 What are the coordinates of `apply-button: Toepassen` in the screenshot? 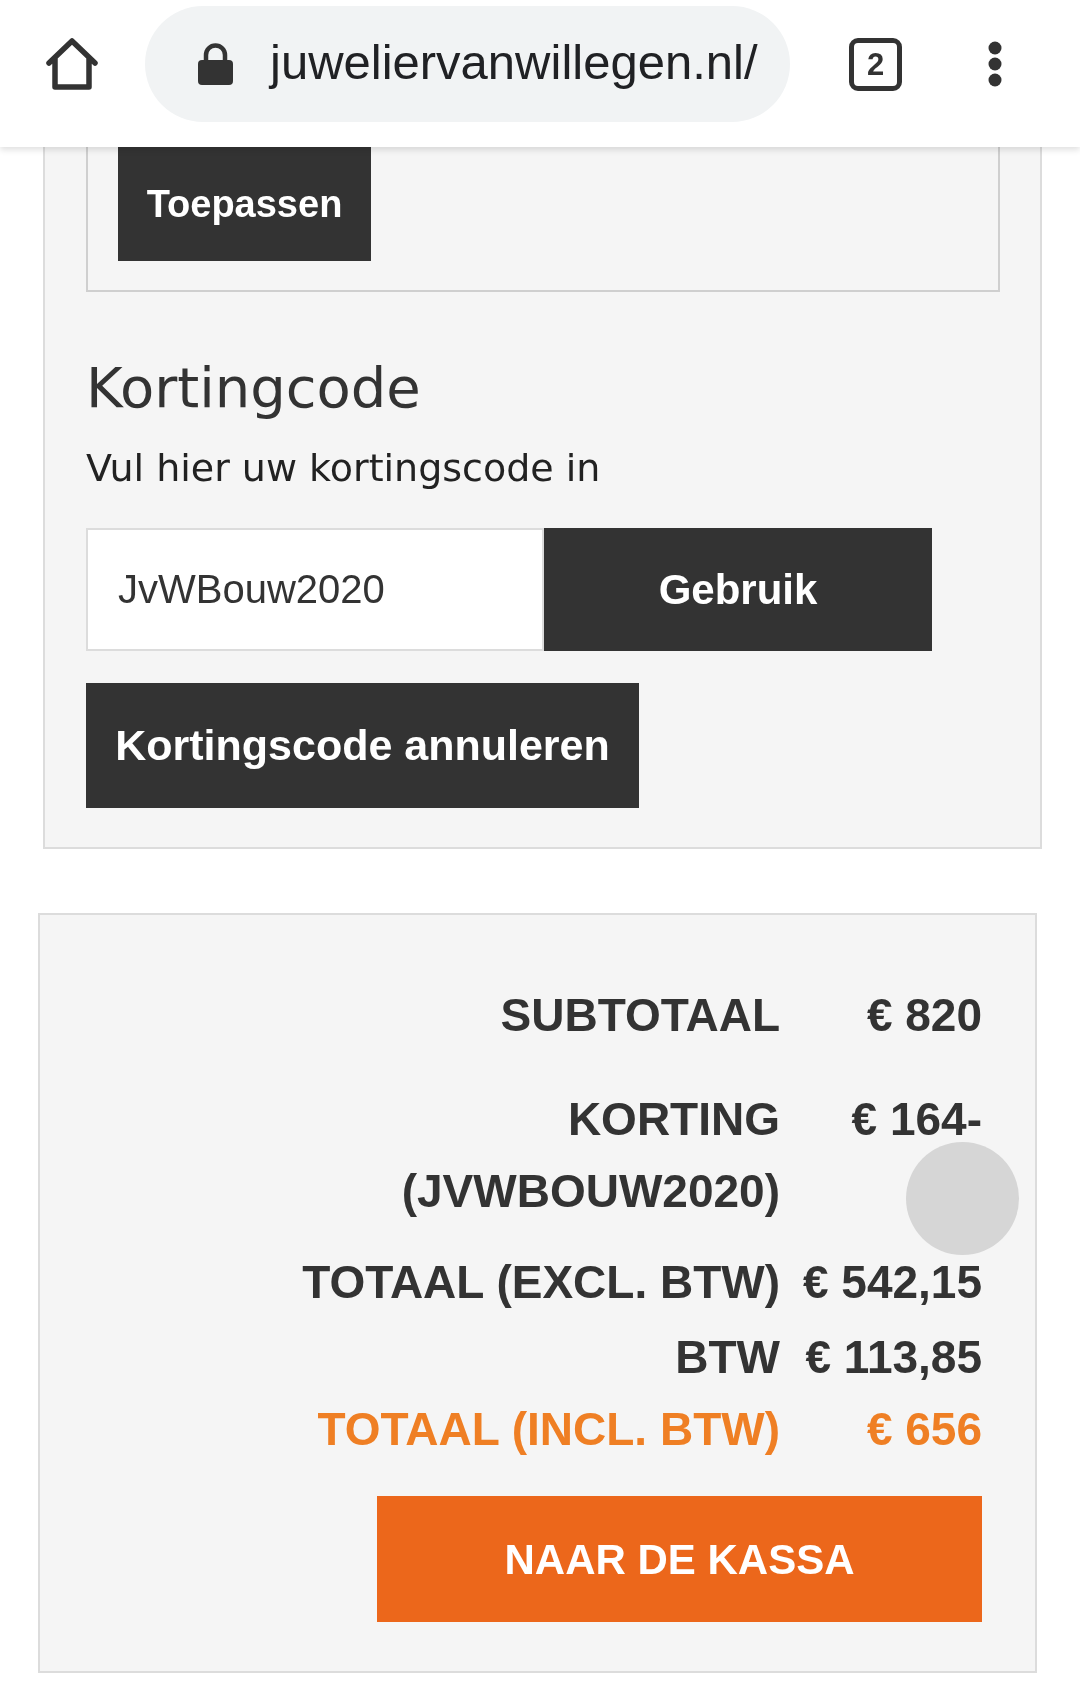 It's located at (244, 204).